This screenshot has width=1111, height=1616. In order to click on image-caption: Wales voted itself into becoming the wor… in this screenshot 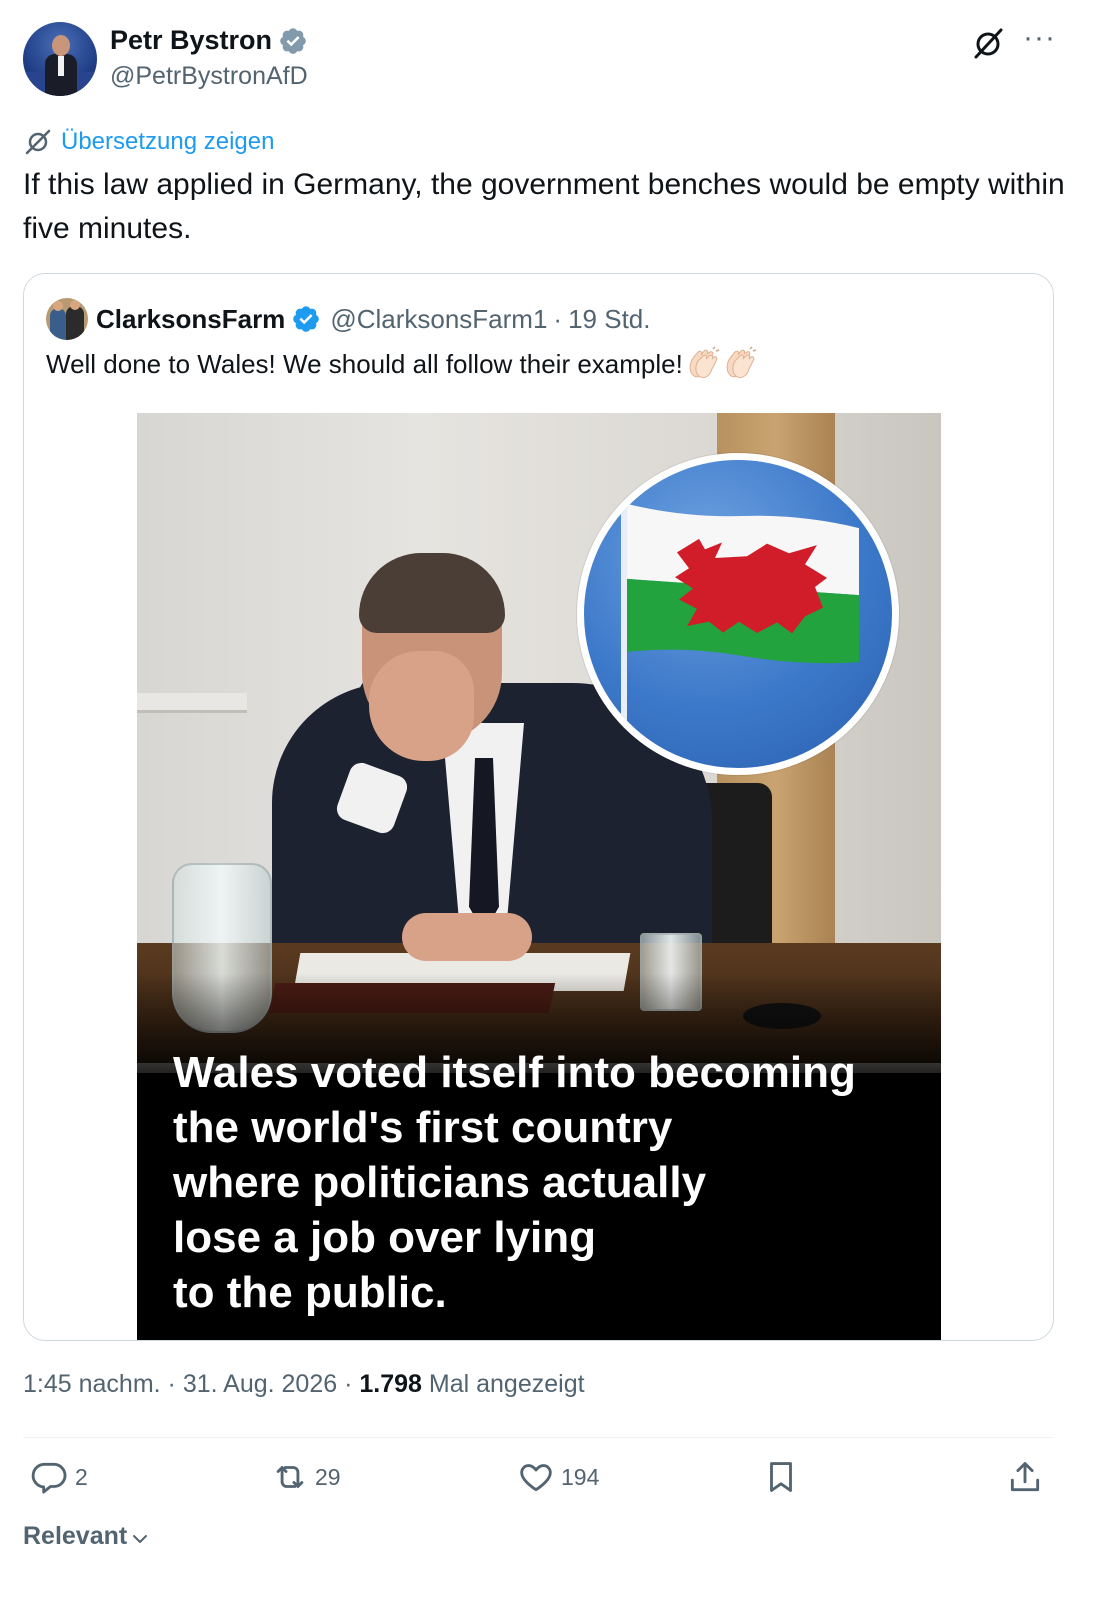, I will do `click(553, 1182)`.